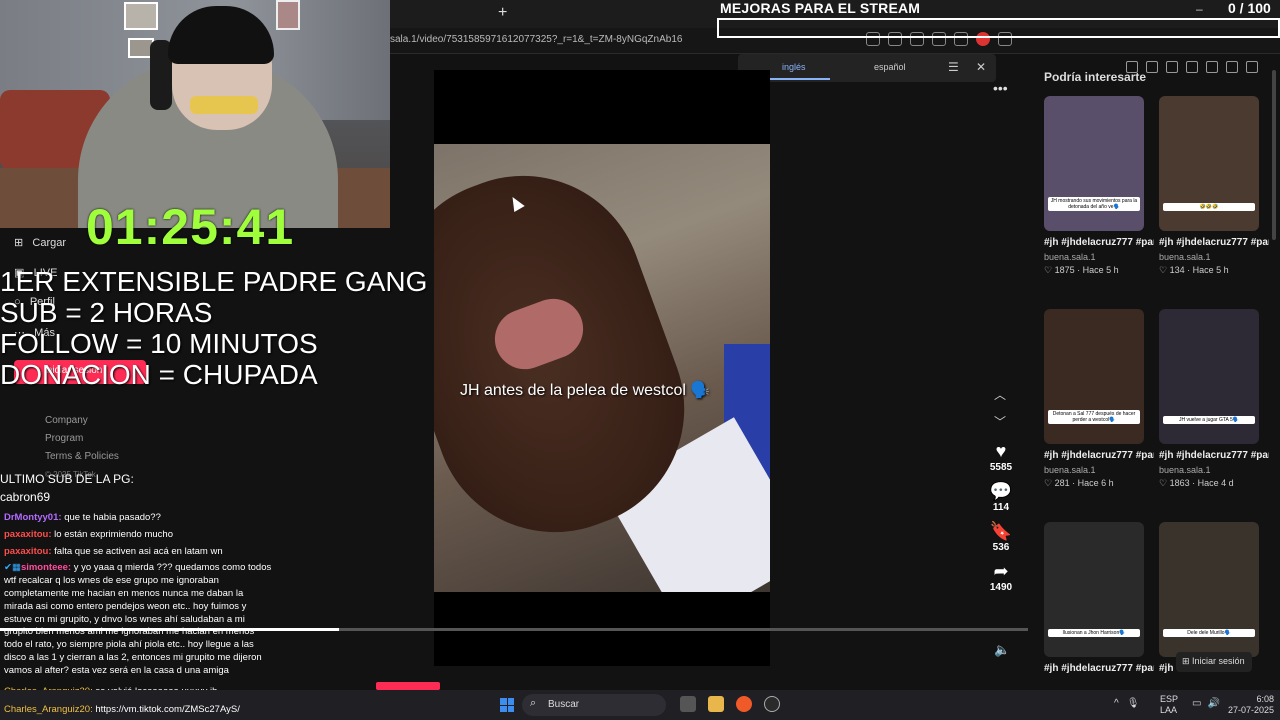  What do you see at coordinates (1001, 451) in the screenshot?
I see `heart-icon: ♥` at bounding box center [1001, 451].